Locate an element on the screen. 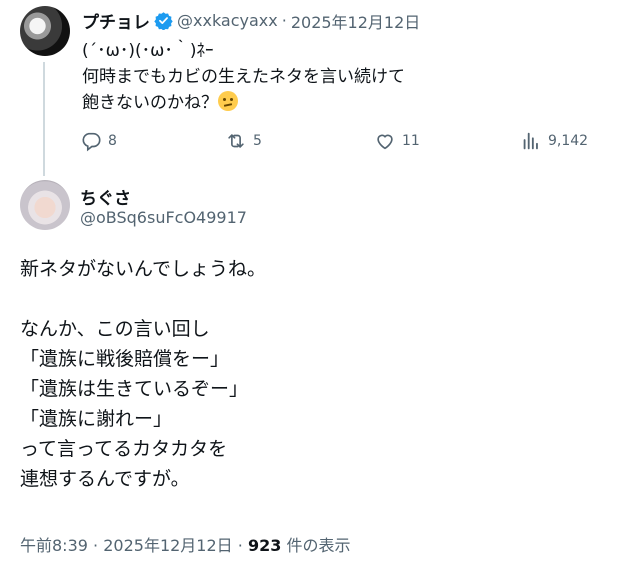 The image size is (630, 570). views-count: 923 is located at coordinates (264, 545).